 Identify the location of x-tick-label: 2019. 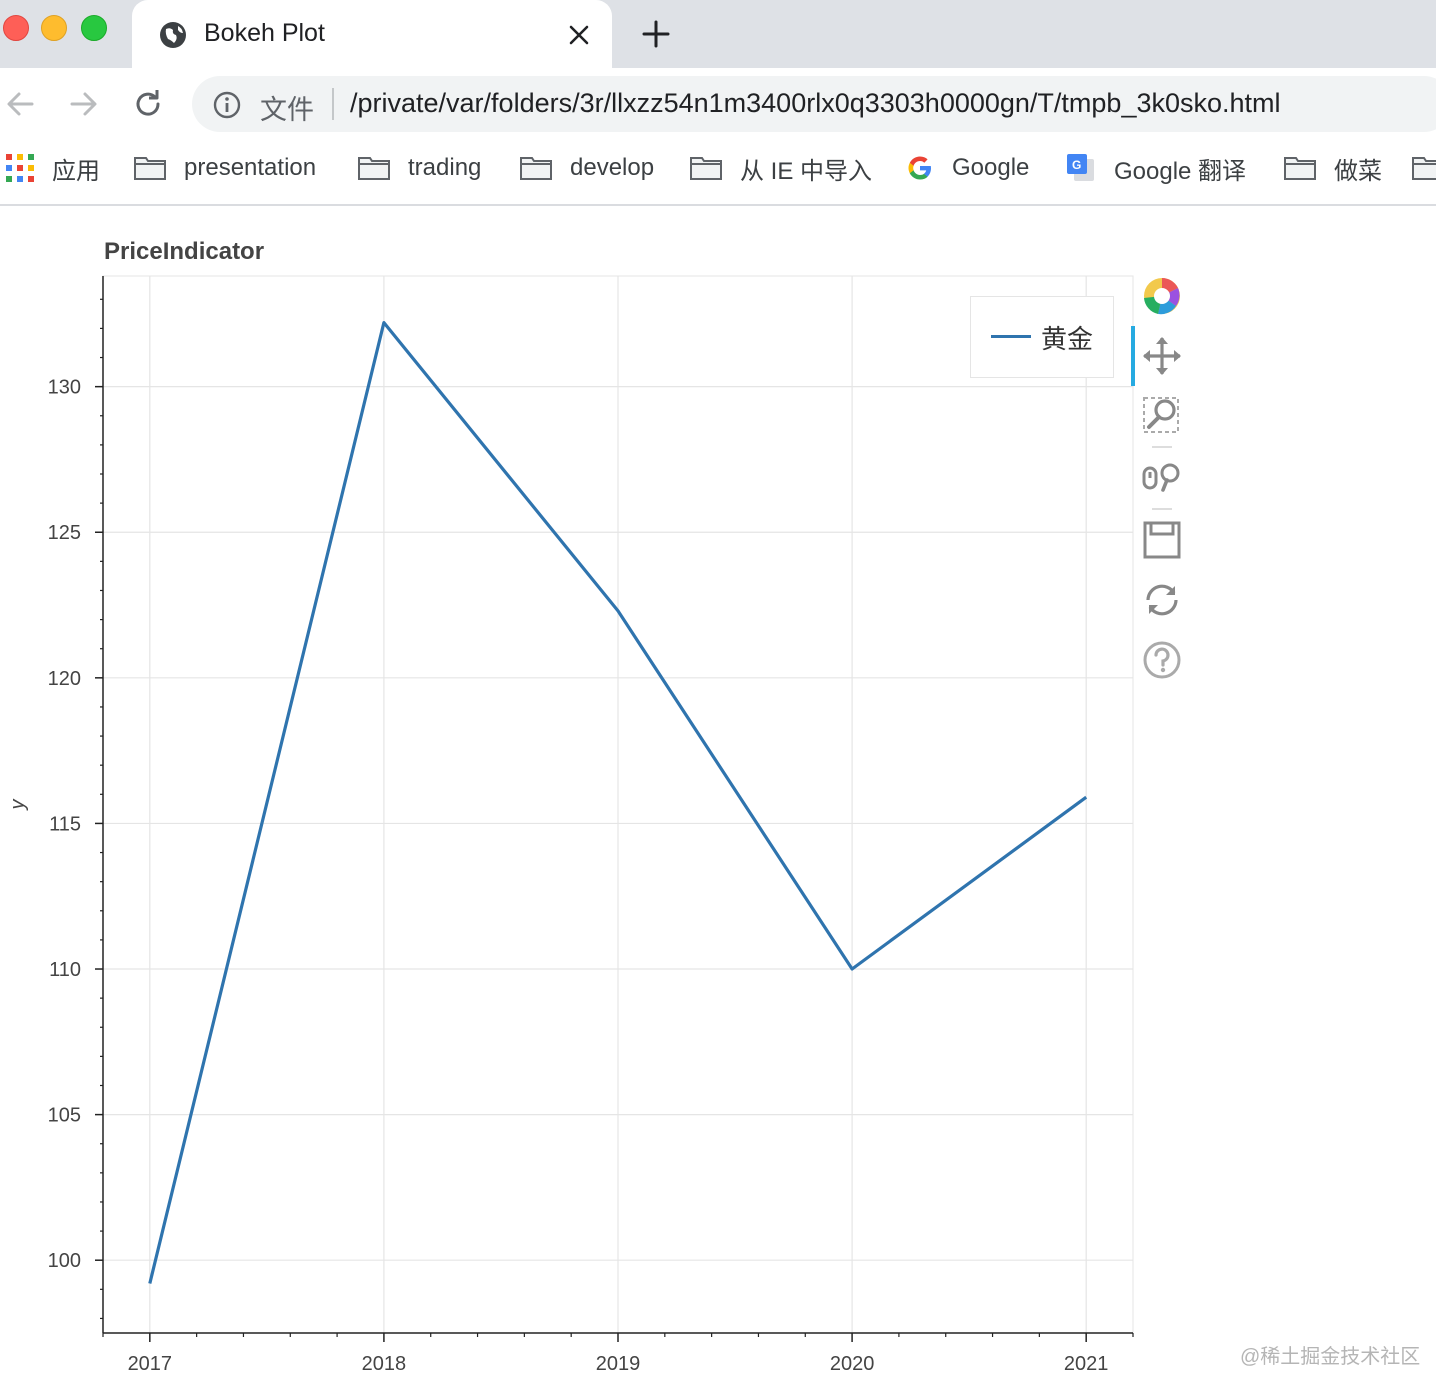
(618, 1364).